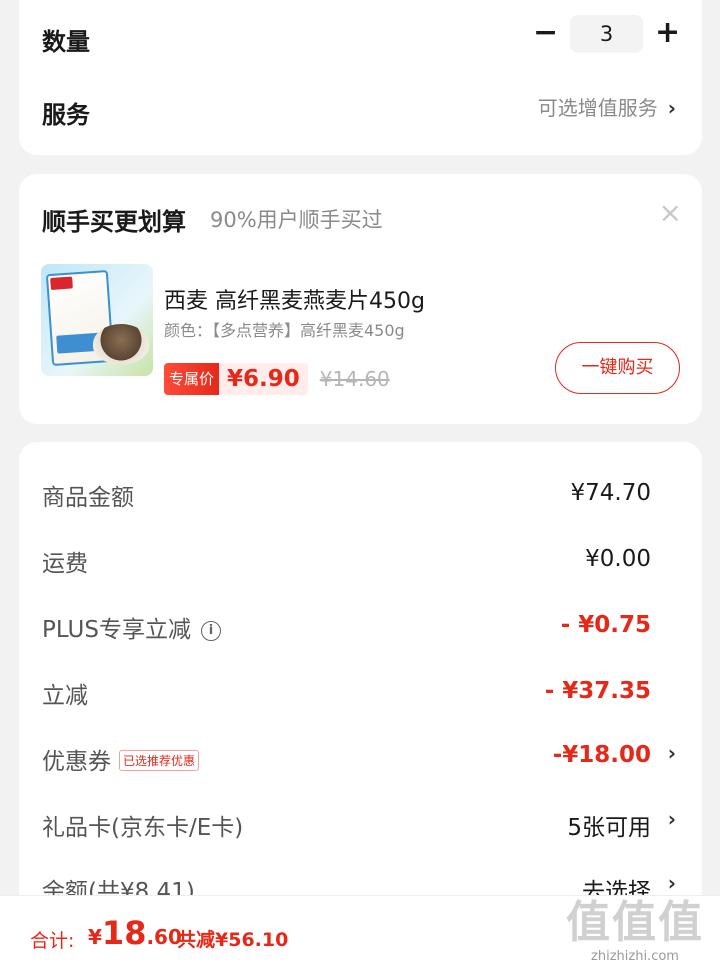  Describe the element at coordinates (114, 222) in the screenshot. I see `bundle-title: 顺手买更划算` at that location.